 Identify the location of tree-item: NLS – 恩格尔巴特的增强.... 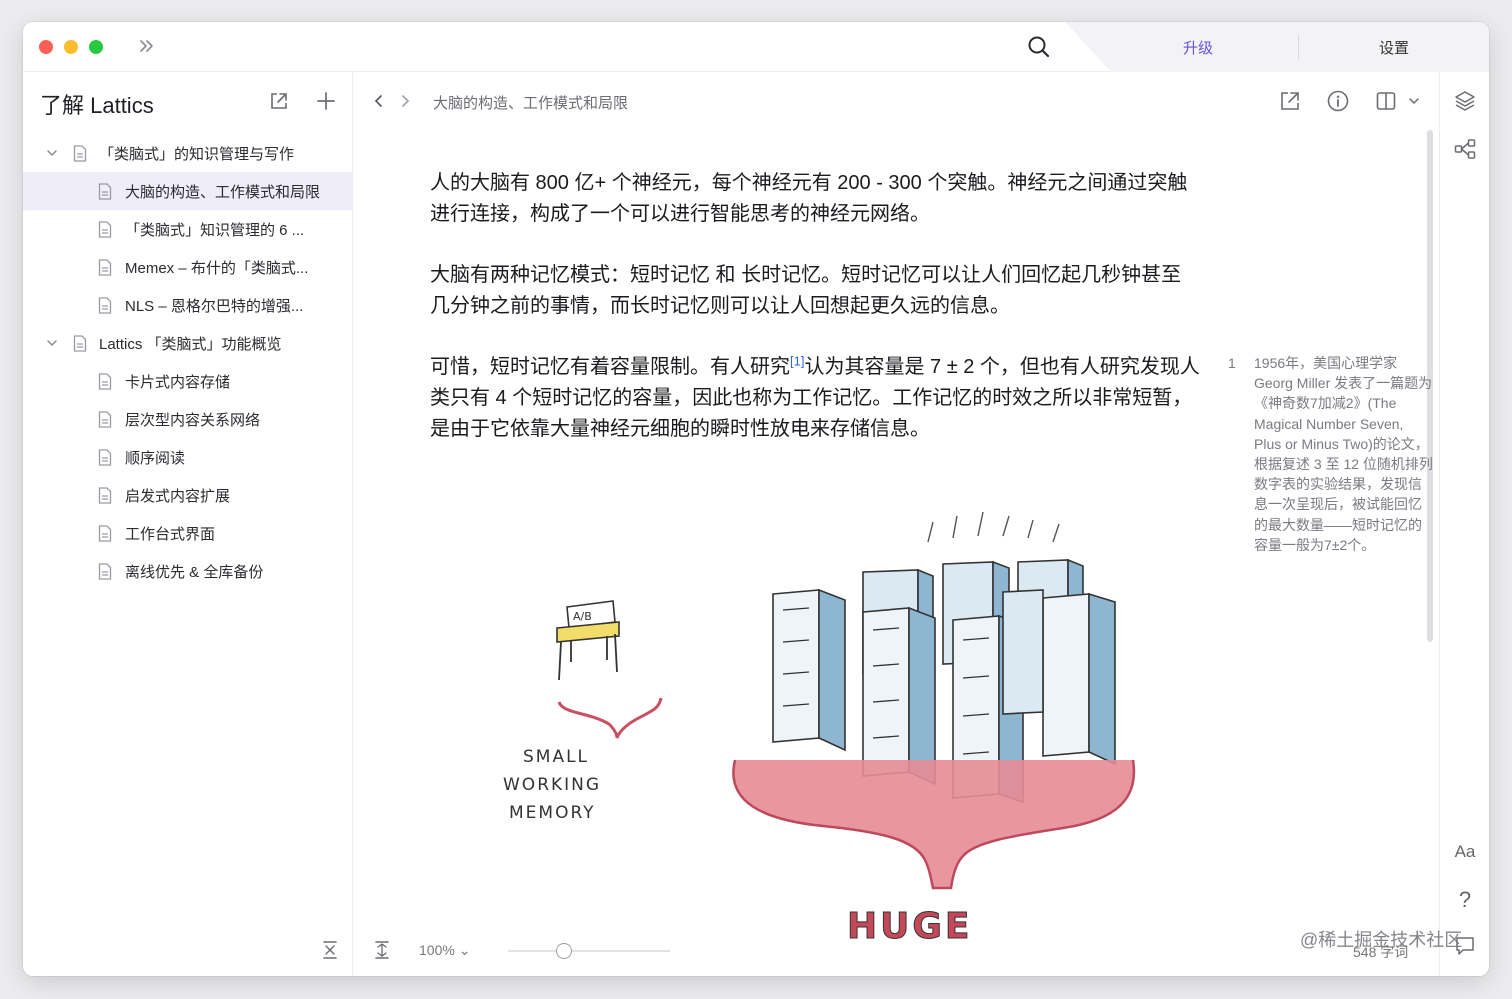
(188, 305).